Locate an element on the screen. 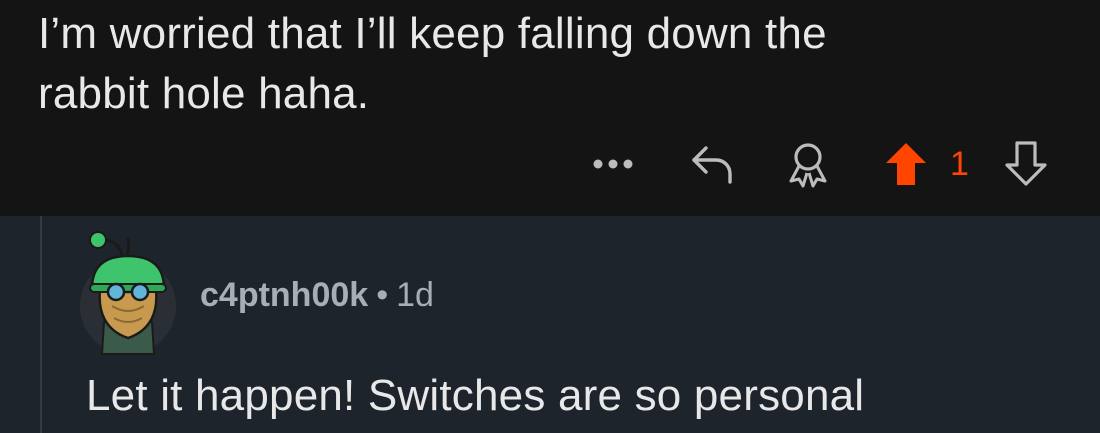  award-icon is located at coordinates (808, 165).